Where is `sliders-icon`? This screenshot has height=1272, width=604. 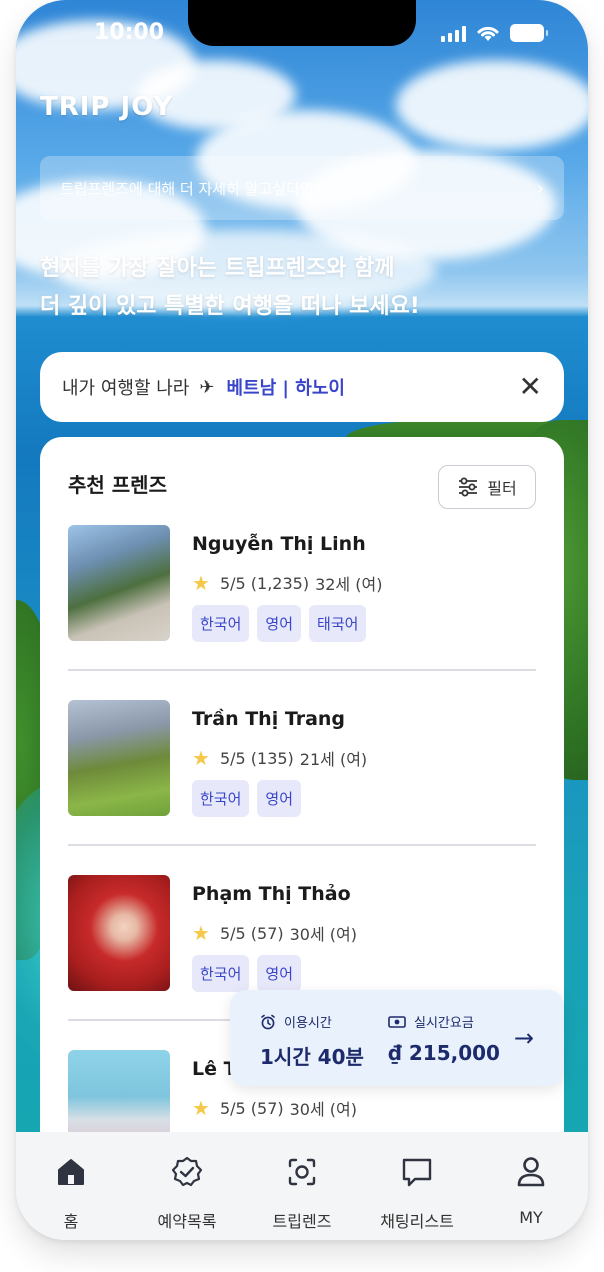 sliders-icon is located at coordinates (468, 487).